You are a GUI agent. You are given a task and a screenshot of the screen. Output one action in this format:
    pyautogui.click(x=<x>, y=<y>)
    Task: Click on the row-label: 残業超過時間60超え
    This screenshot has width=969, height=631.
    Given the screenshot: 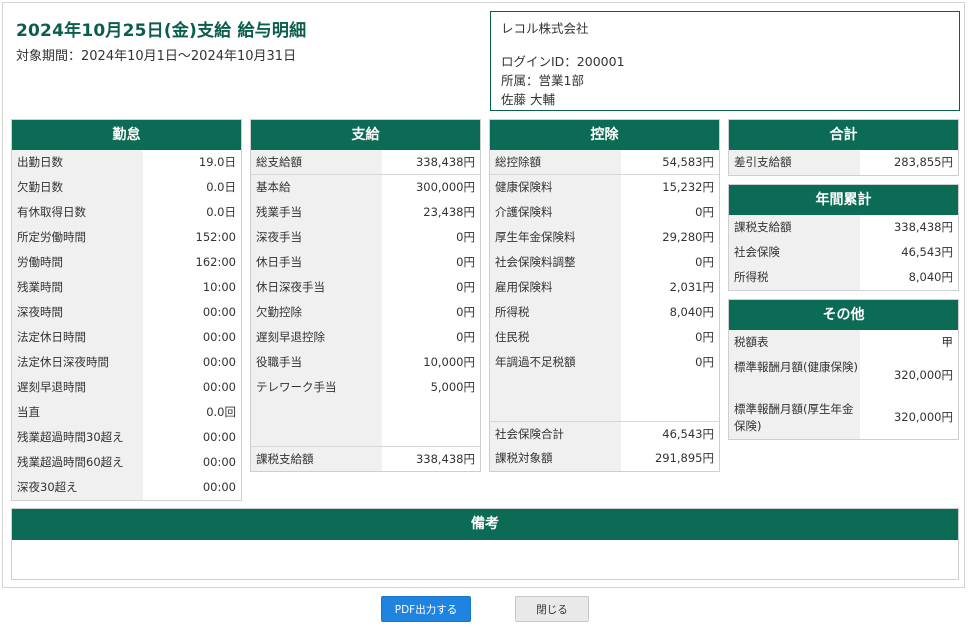 What is the action you would take?
    pyautogui.click(x=77, y=462)
    